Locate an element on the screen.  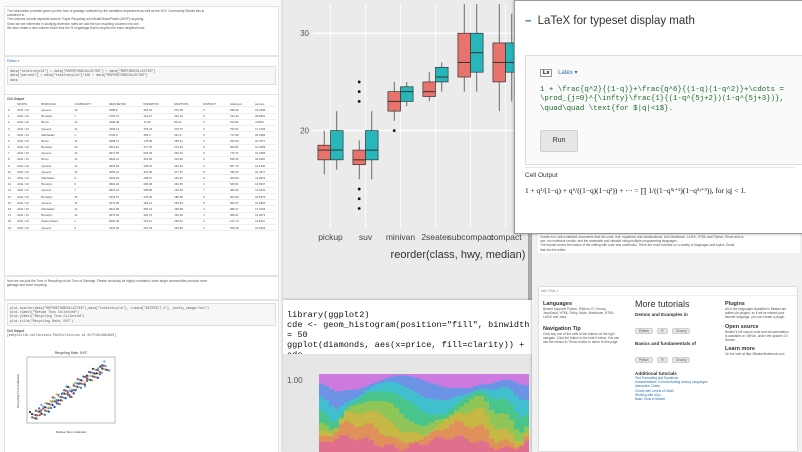
latex-cell-icon: Lx is located at coordinates (546, 73).